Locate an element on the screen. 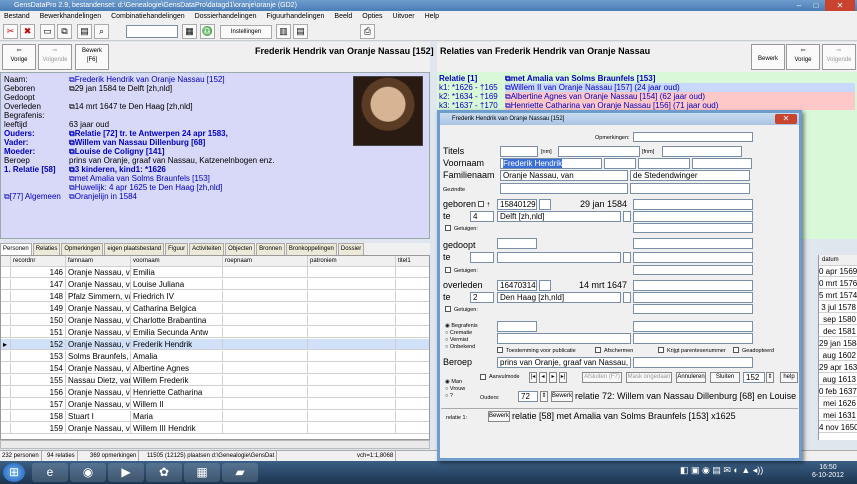 The image size is (857, 484). taskbar-chart-icon: ▦ is located at coordinates (202, 472).